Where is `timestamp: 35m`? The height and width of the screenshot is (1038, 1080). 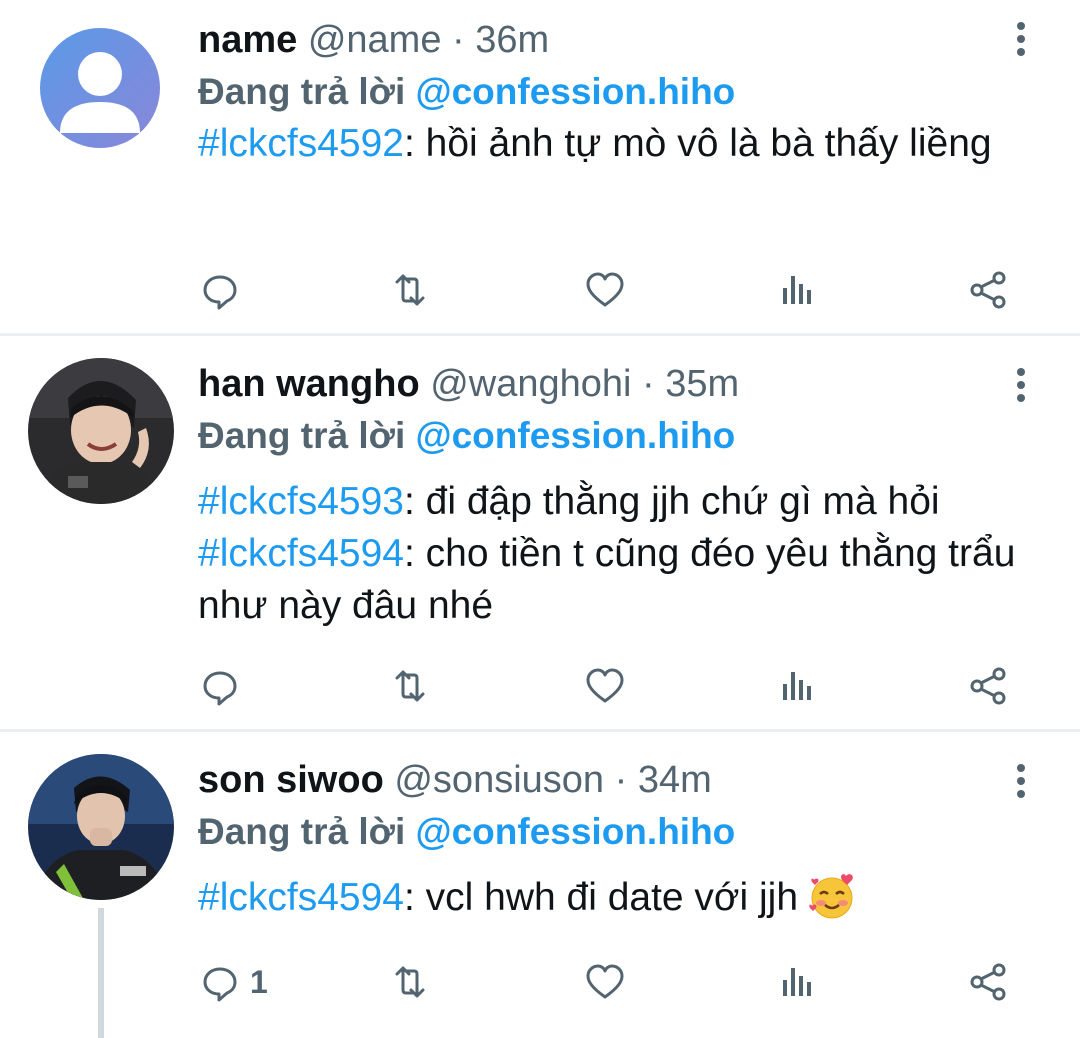 timestamp: 35m is located at coordinates (702, 384).